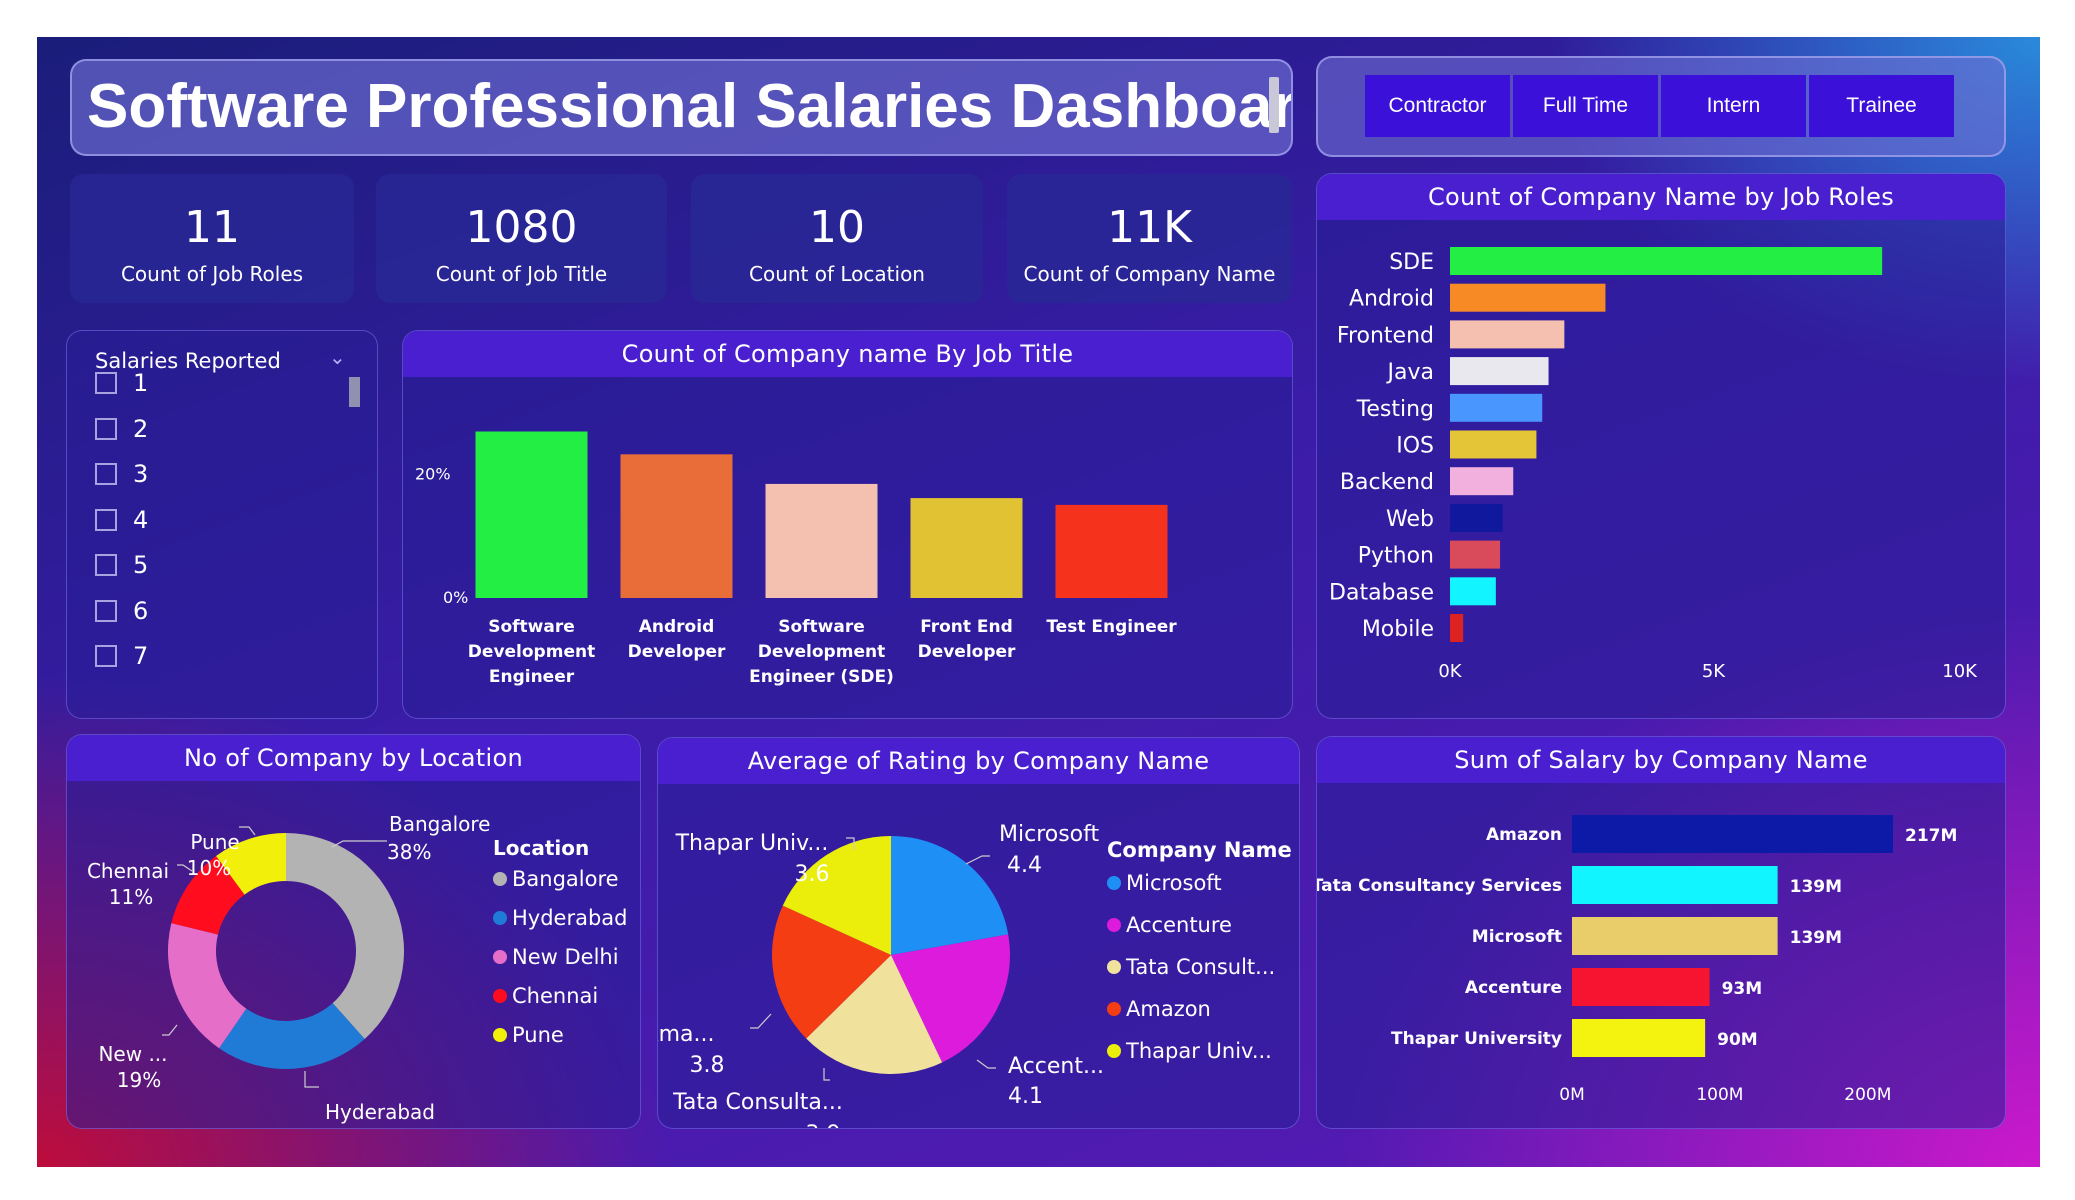 This screenshot has width=2075, height=1200. I want to click on job-type-intern-button: Intern, so click(1733, 106).